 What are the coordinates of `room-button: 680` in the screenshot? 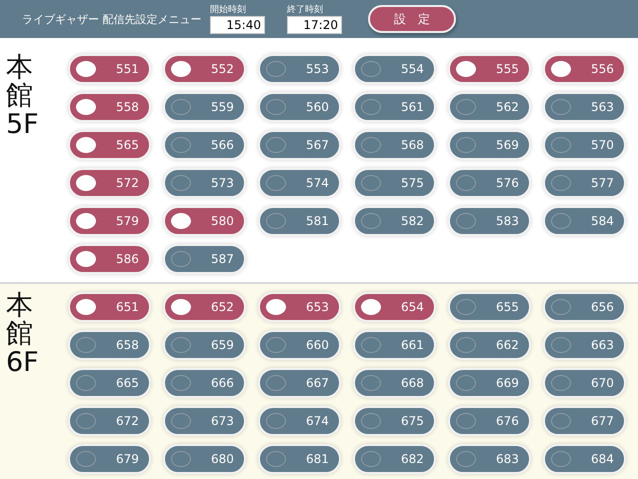 It's located at (204, 459).